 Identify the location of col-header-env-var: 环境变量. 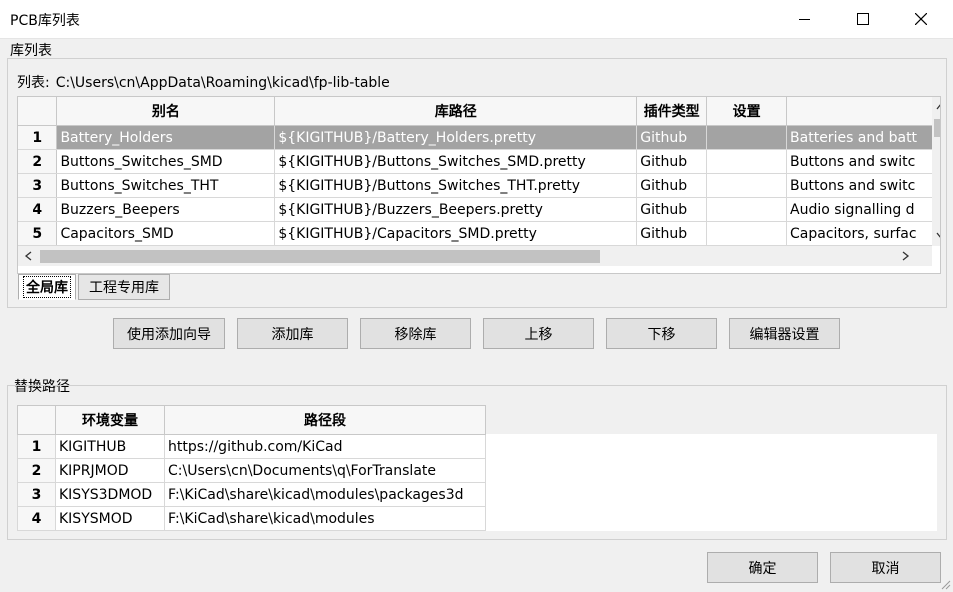
(110, 420).